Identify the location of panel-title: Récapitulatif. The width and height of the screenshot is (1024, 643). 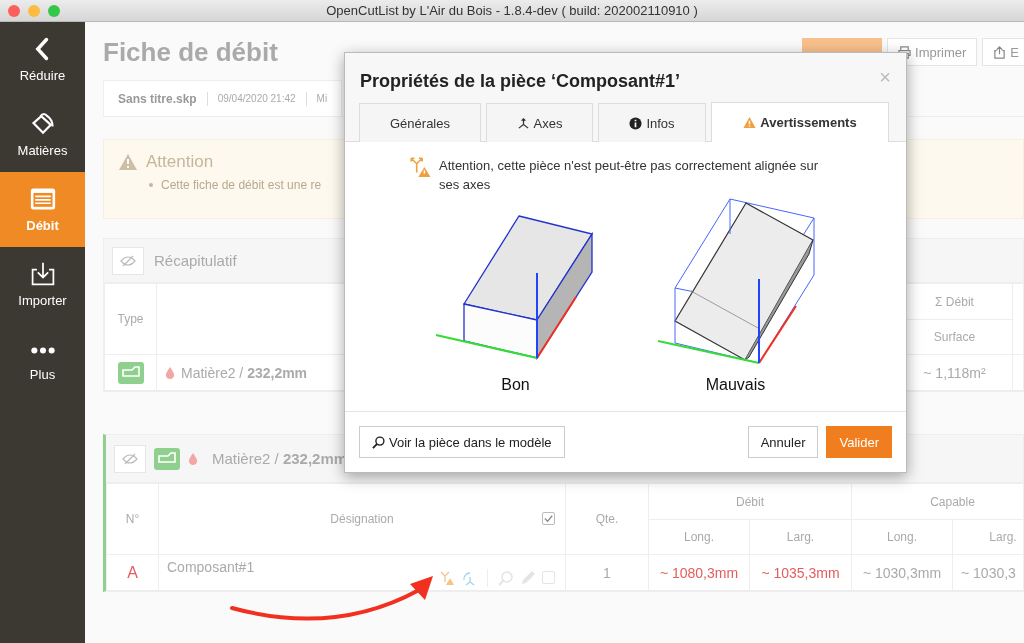
(195, 260).